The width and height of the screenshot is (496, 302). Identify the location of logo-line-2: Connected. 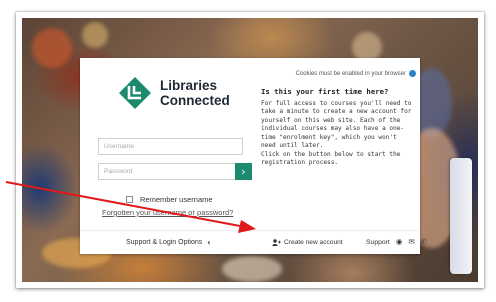
(195, 100).